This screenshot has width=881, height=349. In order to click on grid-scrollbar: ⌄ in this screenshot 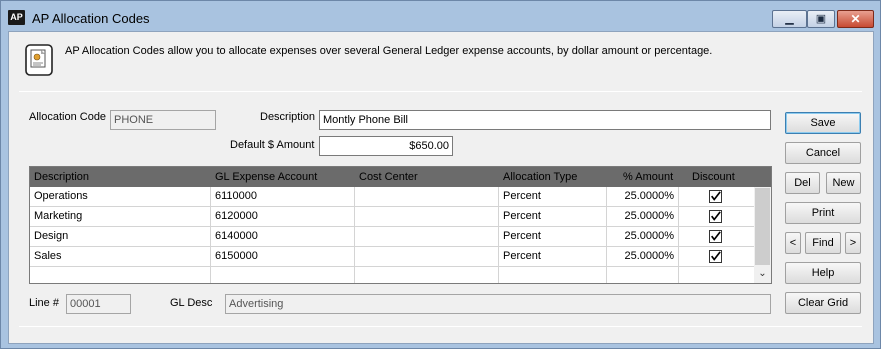, I will do `click(762, 235)`.